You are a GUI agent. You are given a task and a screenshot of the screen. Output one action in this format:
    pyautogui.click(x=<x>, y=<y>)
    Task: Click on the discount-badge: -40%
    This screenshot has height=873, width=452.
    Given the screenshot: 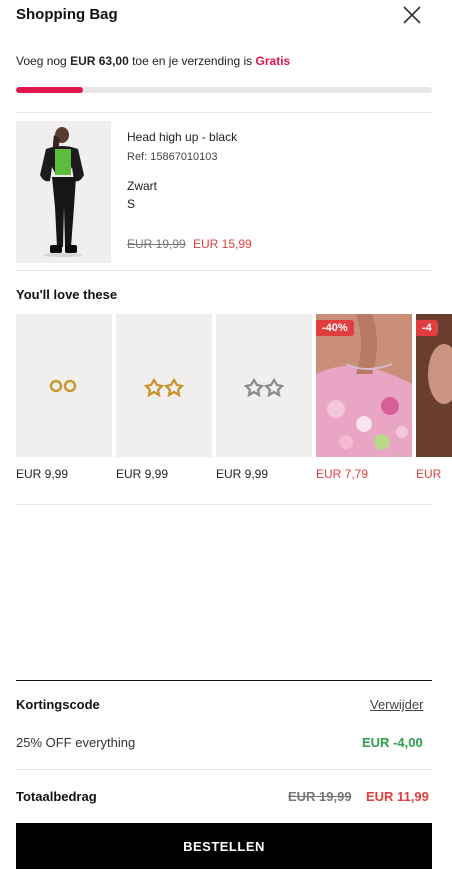 What is the action you would take?
    pyautogui.click(x=335, y=328)
    